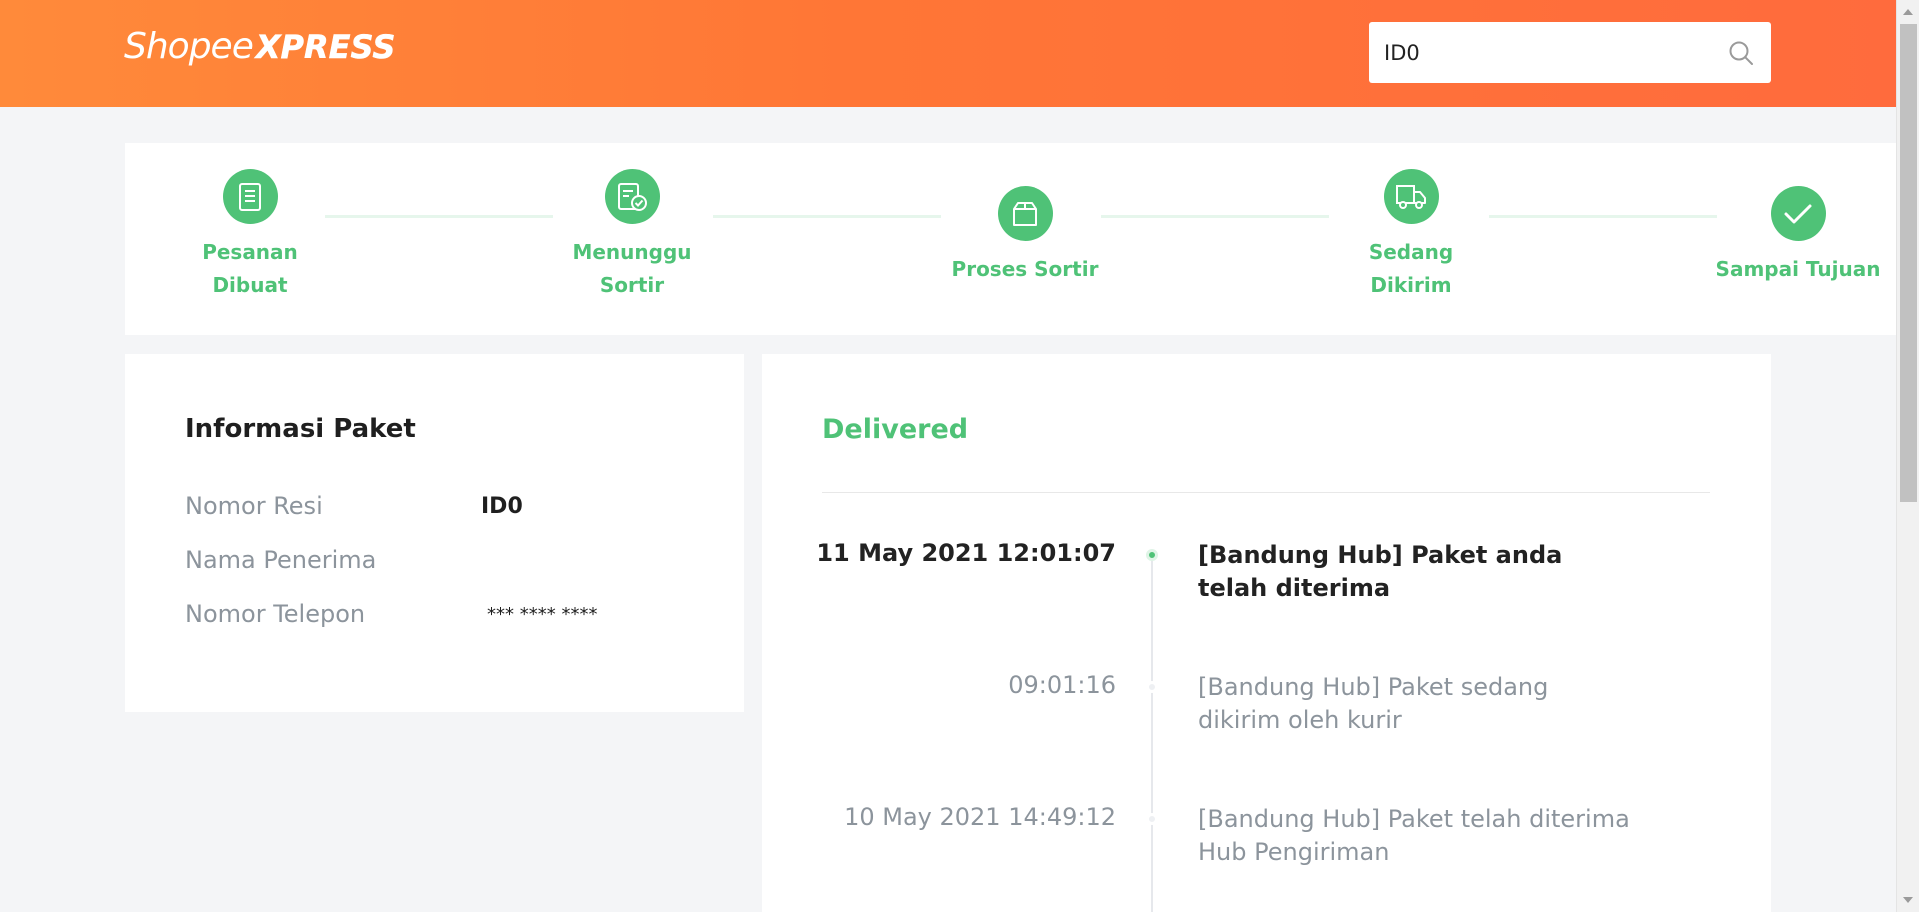 Image resolution: width=1919 pixels, height=912 pixels. Describe the element at coordinates (1411, 196) in the screenshot. I see `truck-icon` at that location.